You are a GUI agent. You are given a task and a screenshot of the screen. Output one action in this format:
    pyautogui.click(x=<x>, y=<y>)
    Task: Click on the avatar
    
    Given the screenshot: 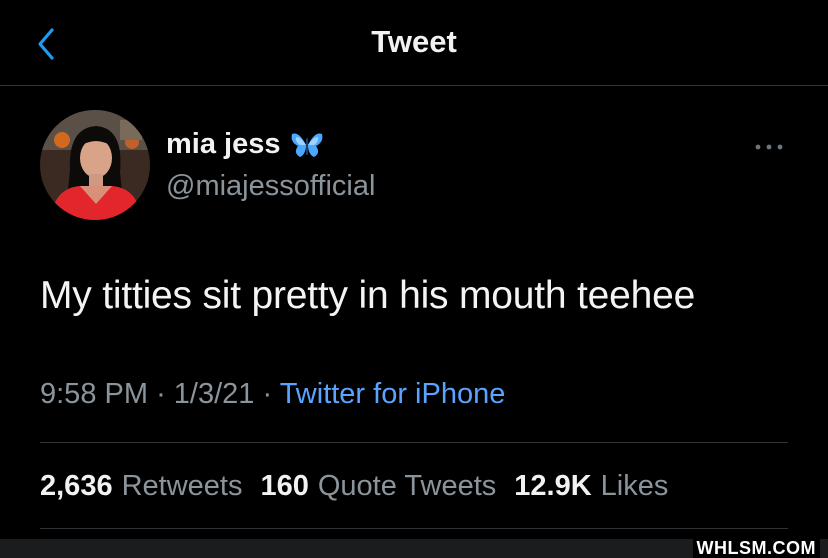 What is the action you would take?
    pyautogui.click(x=95, y=165)
    